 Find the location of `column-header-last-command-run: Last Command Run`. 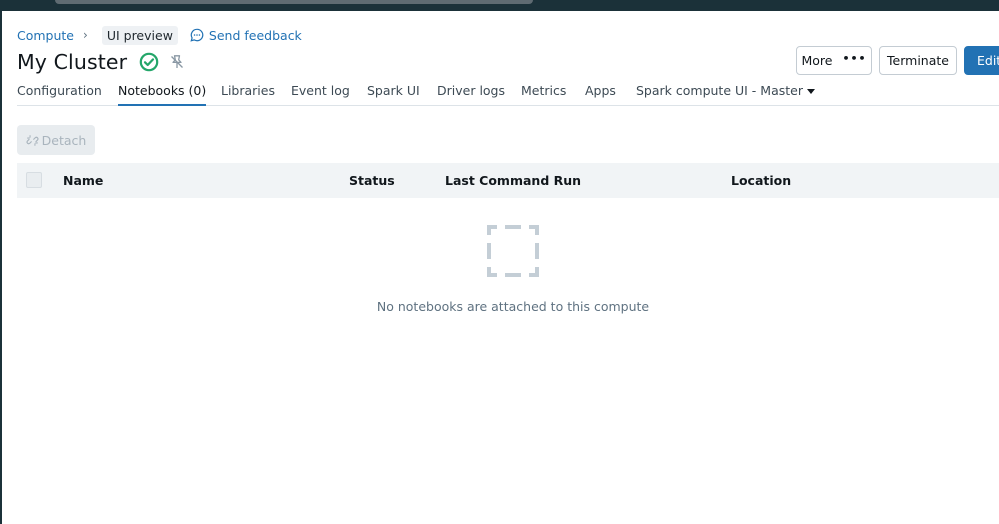

column-header-last-command-run: Last Command Run is located at coordinates (513, 180).